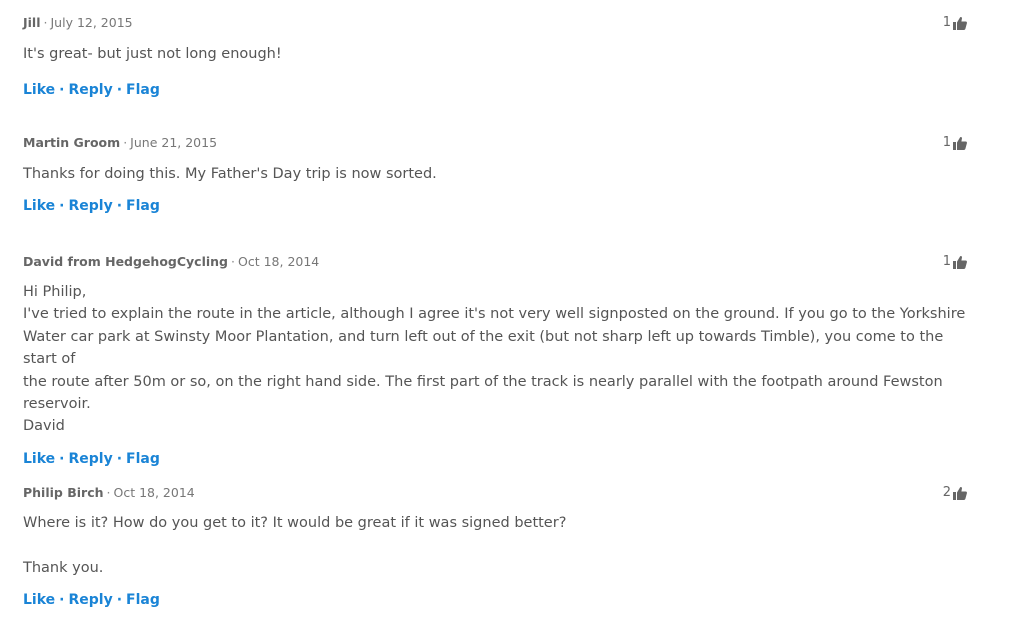 This screenshot has width=1011, height=621. I want to click on comment-text-line: It's great- but just not long enough!, so click(152, 54).